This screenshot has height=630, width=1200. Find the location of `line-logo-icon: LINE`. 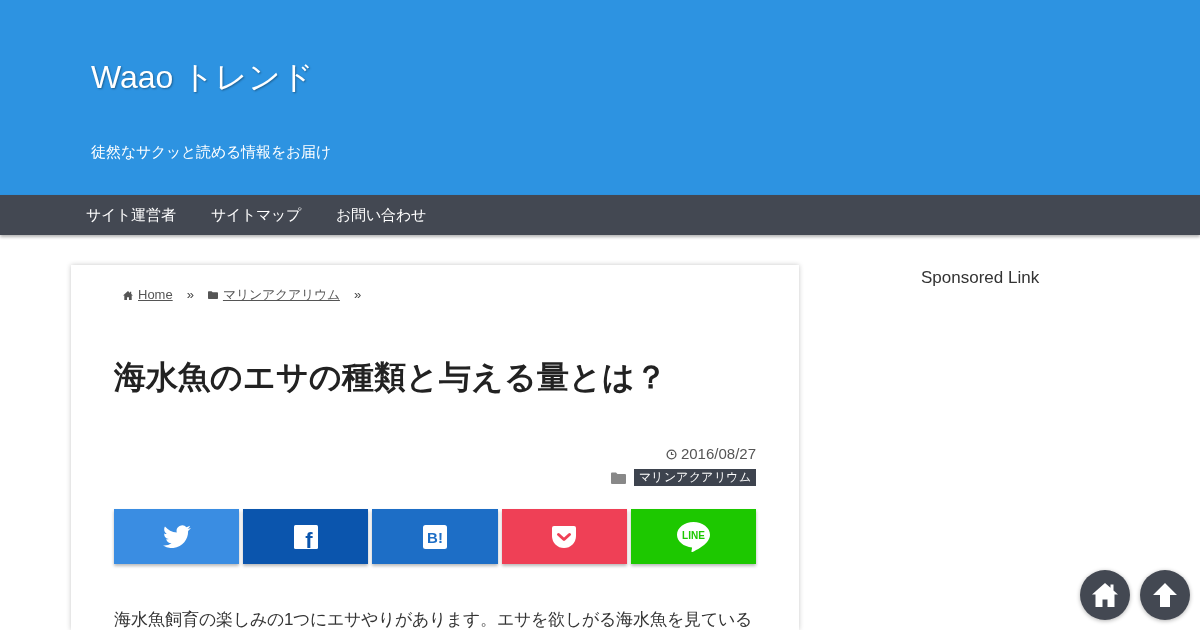

line-logo-icon: LINE is located at coordinates (693, 536).